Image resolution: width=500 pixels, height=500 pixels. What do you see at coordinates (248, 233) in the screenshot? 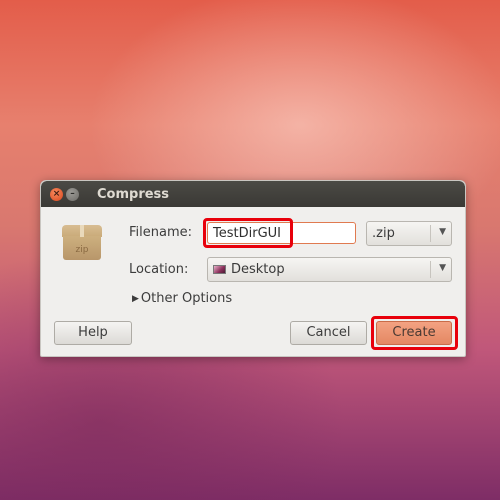
I see `filename-highlight-annotation` at bounding box center [248, 233].